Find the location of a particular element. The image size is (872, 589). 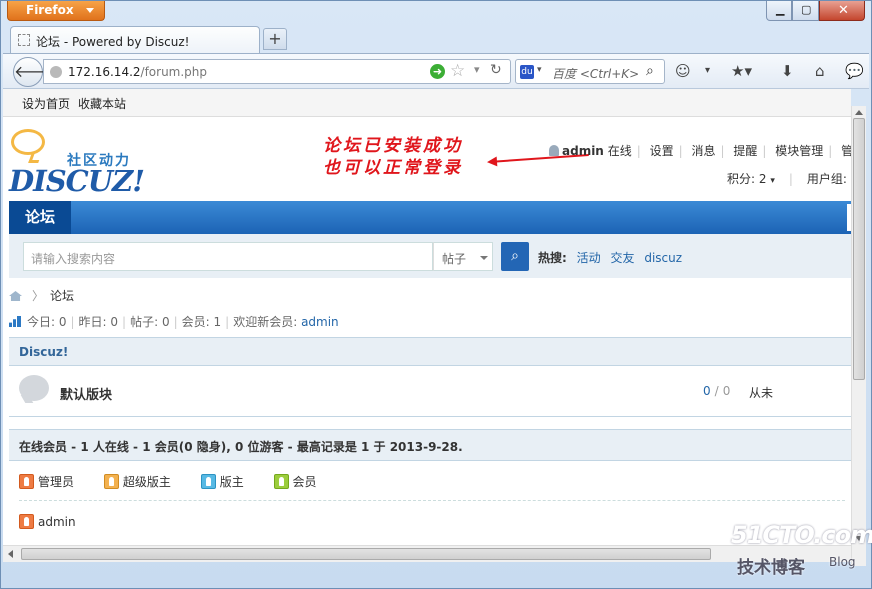

horizontal-scrollbar is located at coordinates (427, 553).